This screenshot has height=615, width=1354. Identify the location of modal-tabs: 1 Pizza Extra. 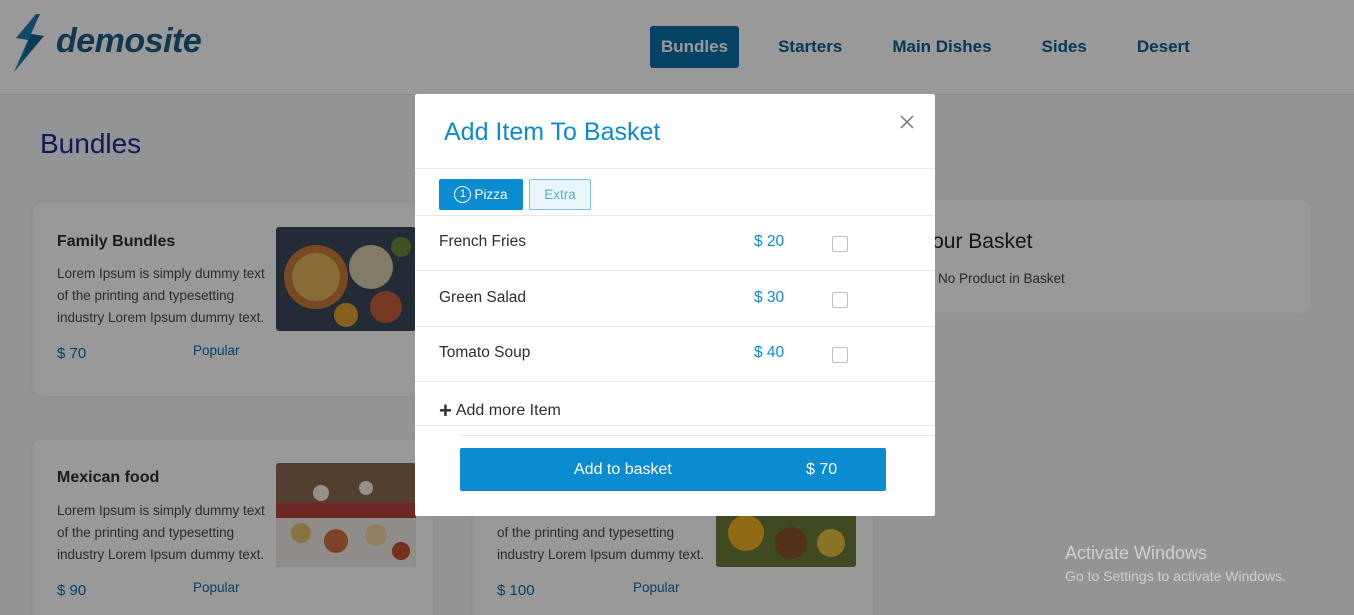
(515, 194).